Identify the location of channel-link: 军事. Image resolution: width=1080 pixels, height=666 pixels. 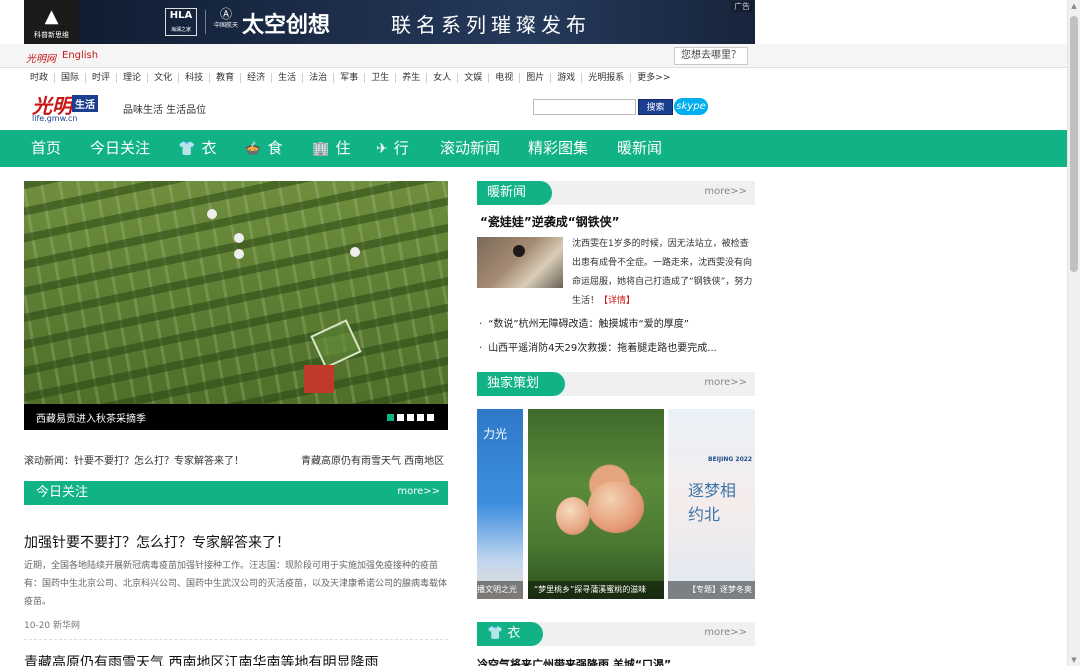
(350, 78).